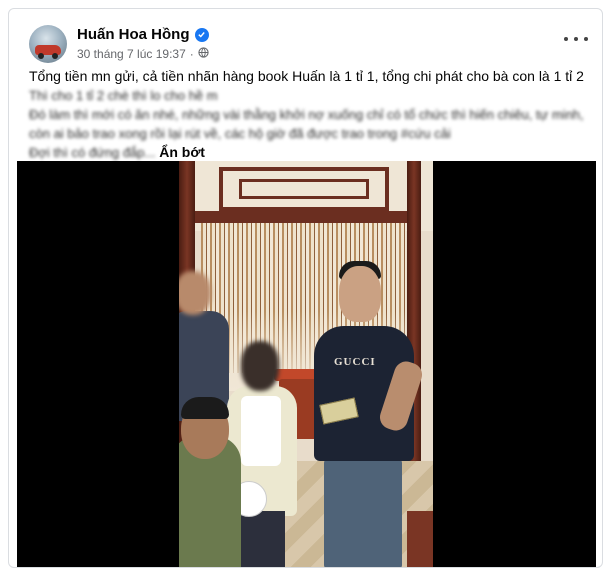 Image resolution: width=615 pixels, height=575 pixels. What do you see at coordinates (302, 217) in the screenshot?
I see `video-lintel` at bounding box center [302, 217].